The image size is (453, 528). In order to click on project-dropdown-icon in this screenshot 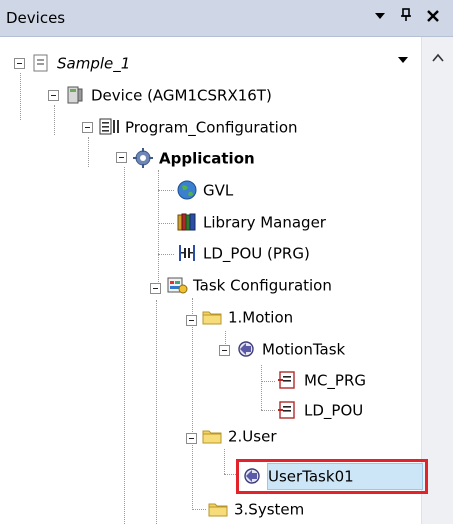, I will do `click(403, 63)`.